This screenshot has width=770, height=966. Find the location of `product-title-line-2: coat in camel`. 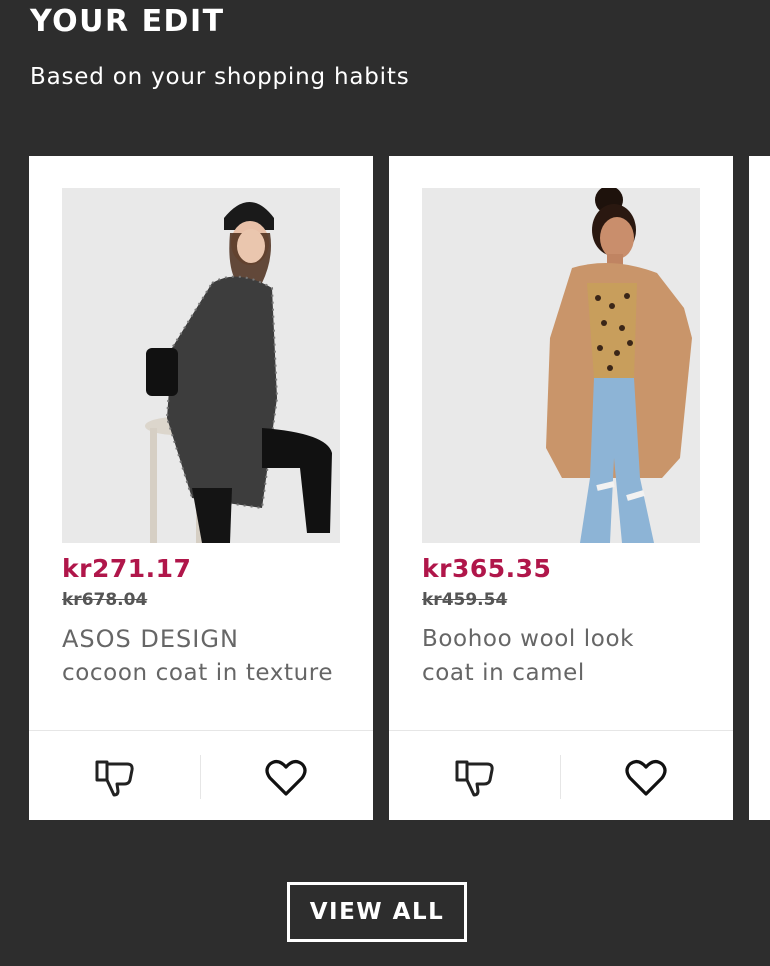

product-title-line-2: coat in camel is located at coordinates (567, 673).